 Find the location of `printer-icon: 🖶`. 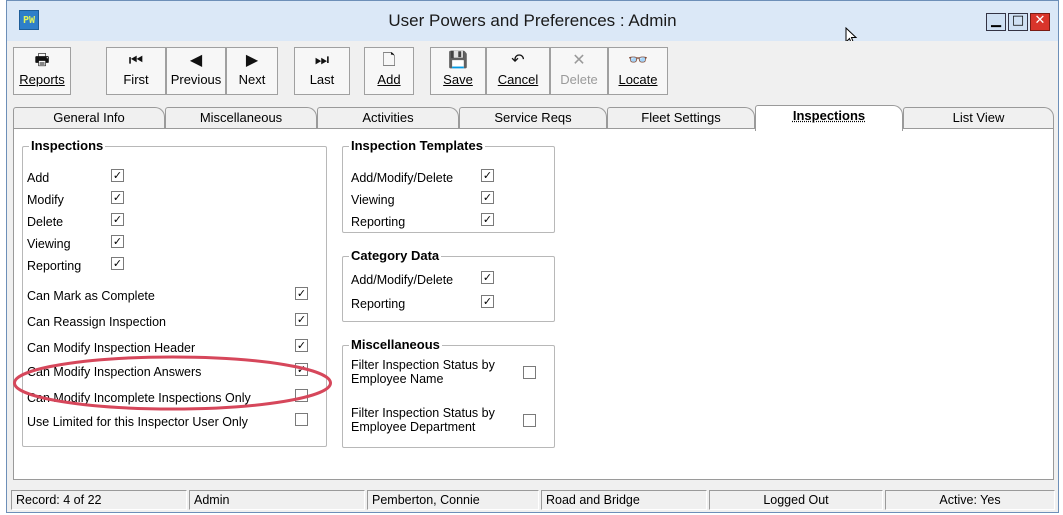

printer-icon: 🖶 is located at coordinates (42, 60).